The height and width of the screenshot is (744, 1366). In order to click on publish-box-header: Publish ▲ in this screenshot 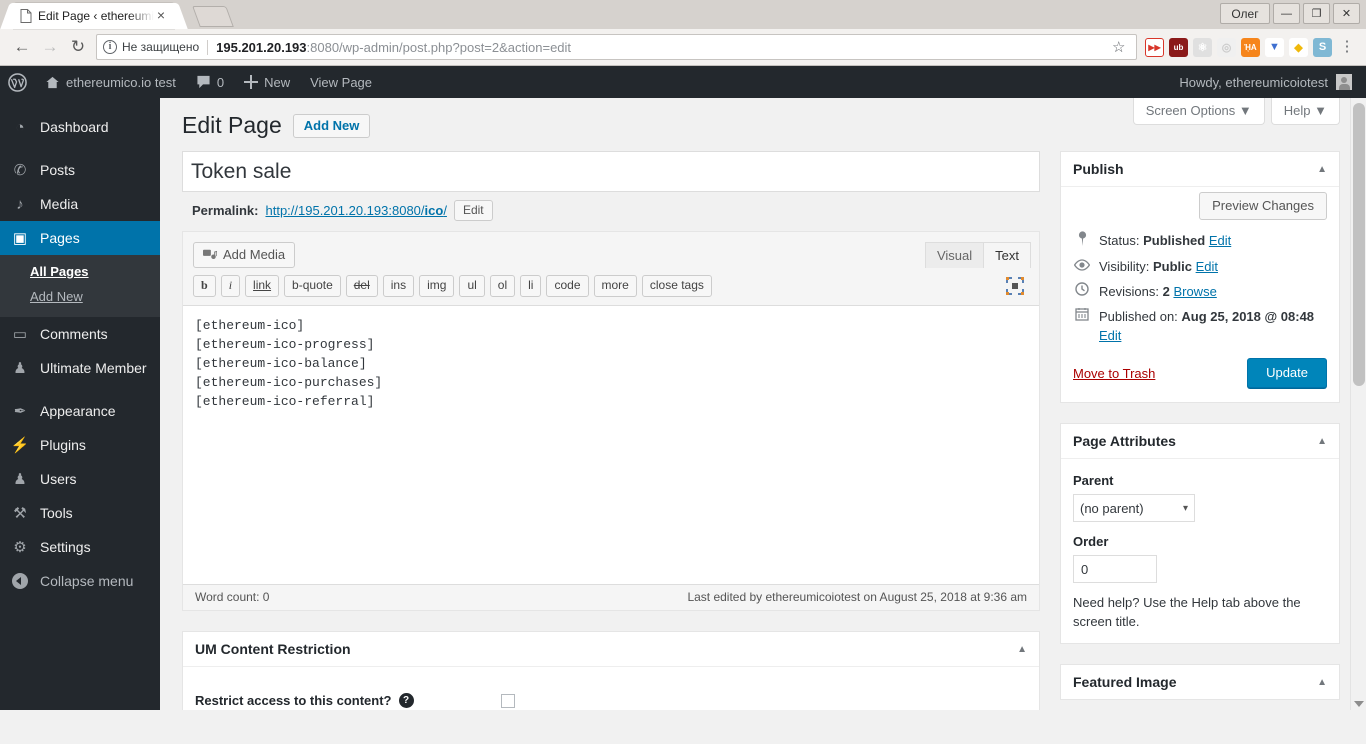, I will do `click(1200, 169)`.